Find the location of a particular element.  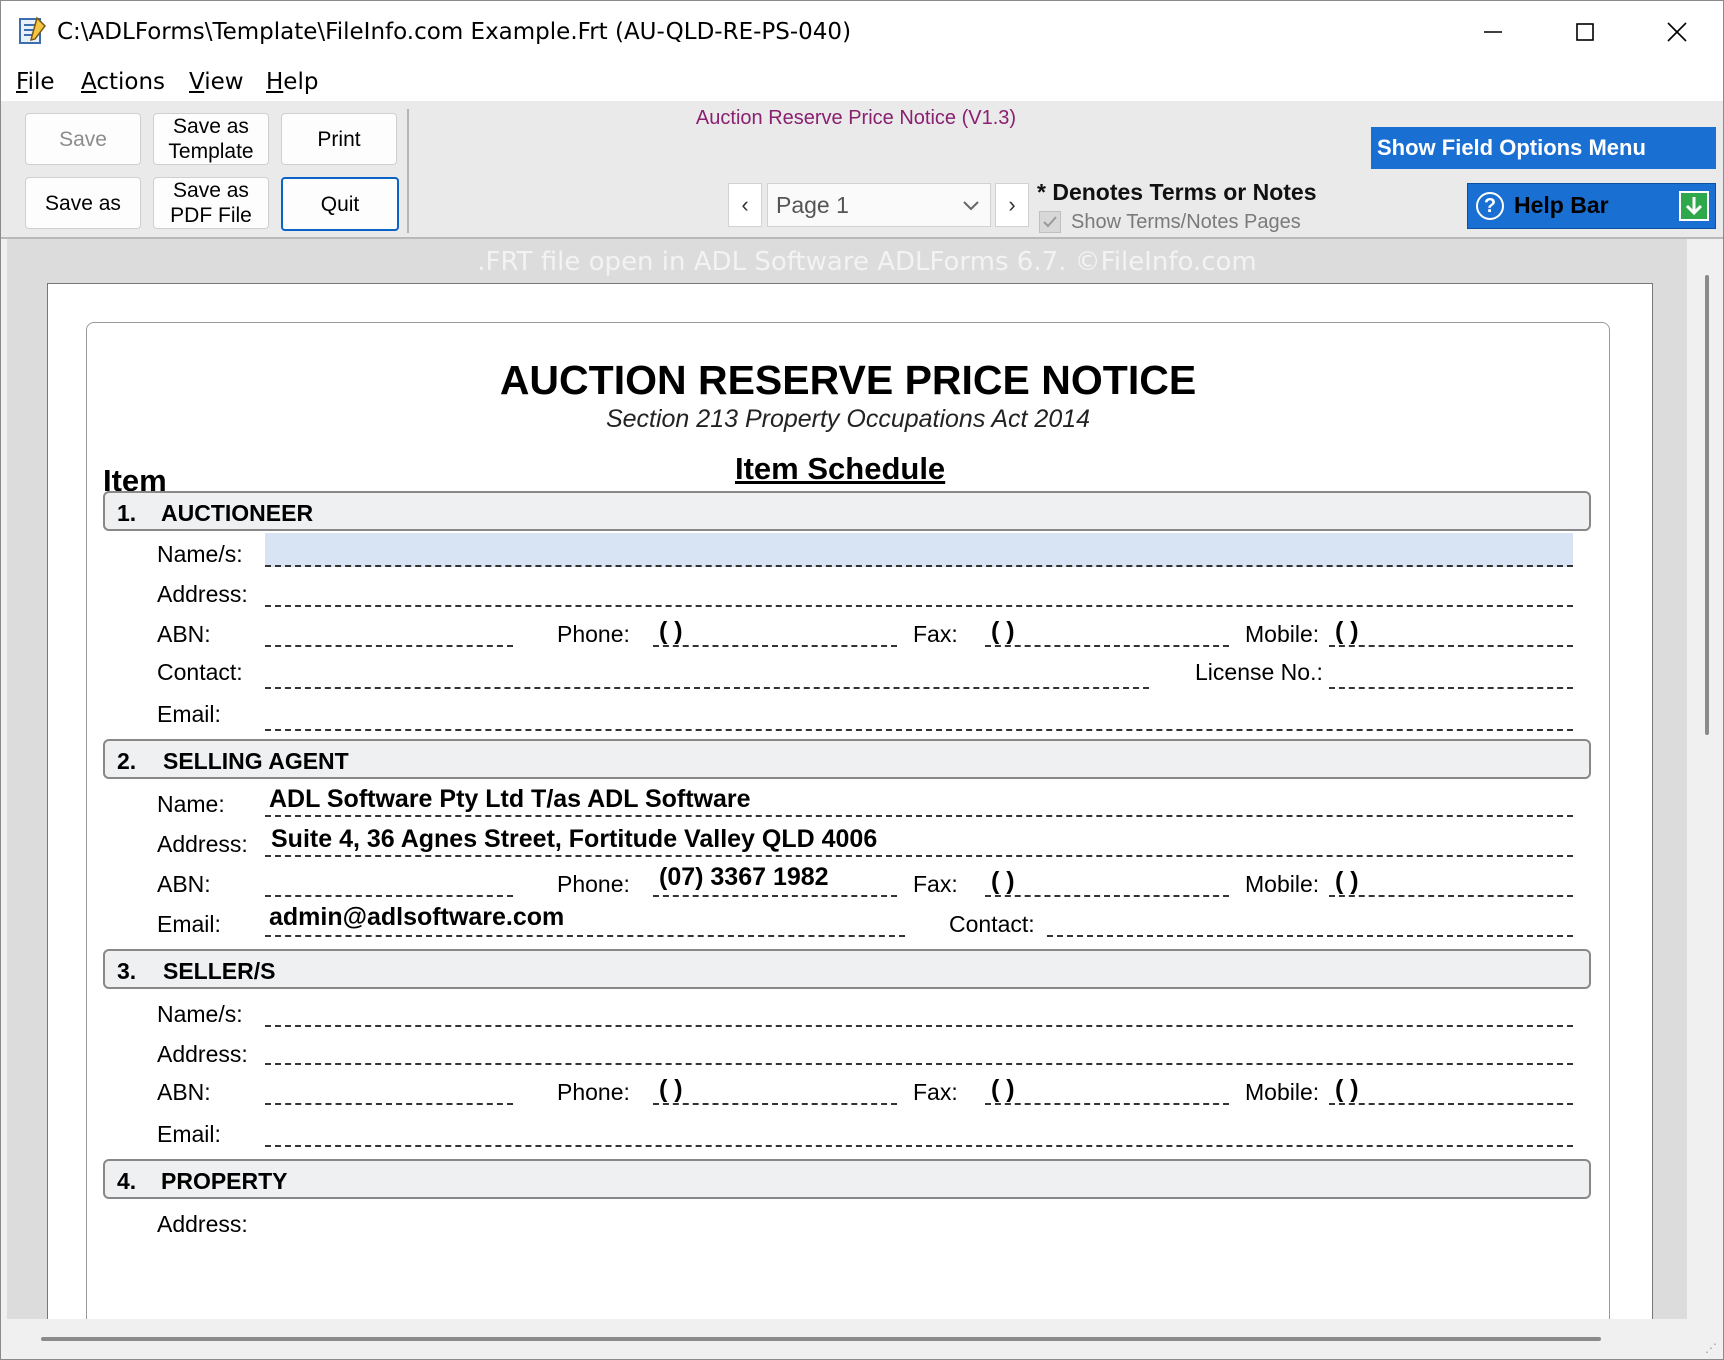

seller-address-label: Address: is located at coordinates (202, 1054).